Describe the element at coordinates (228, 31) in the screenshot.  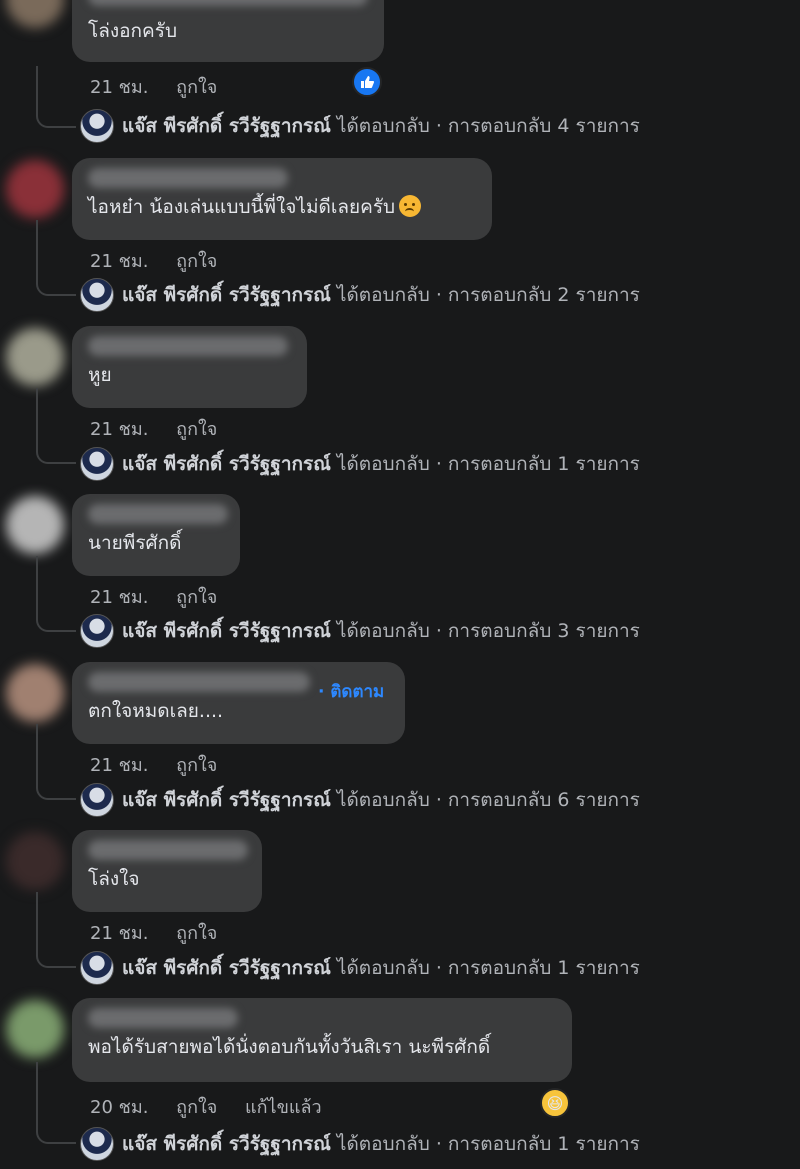
I see `comment-bubble: โล่งอกครับ` at that location.